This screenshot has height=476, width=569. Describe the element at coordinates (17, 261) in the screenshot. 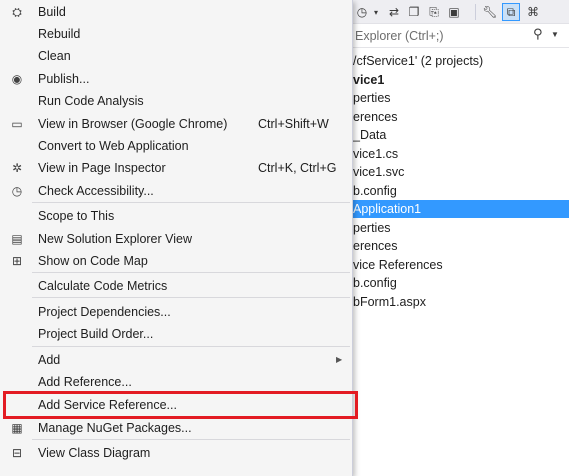

I see `code-map-icon: ⊞` at that location.